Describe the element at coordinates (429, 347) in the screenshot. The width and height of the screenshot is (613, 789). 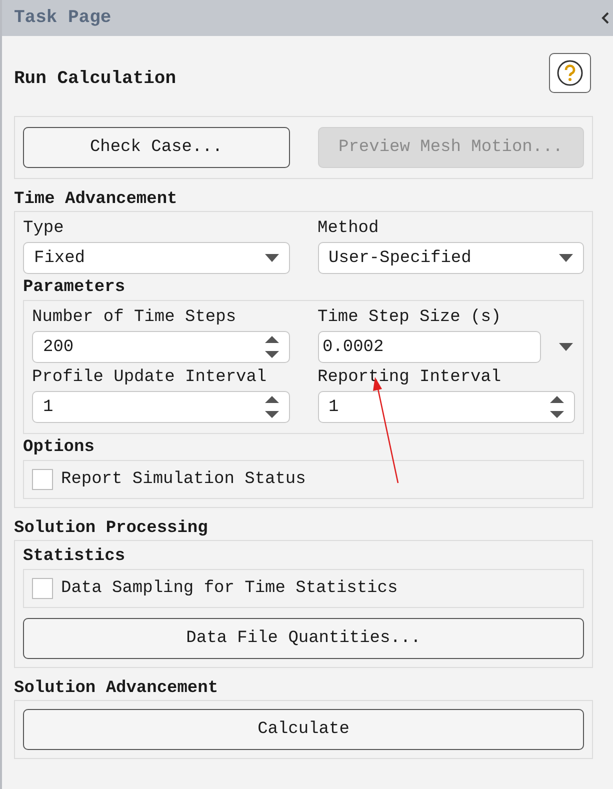
I see `input-field: 0.0002` at that location.